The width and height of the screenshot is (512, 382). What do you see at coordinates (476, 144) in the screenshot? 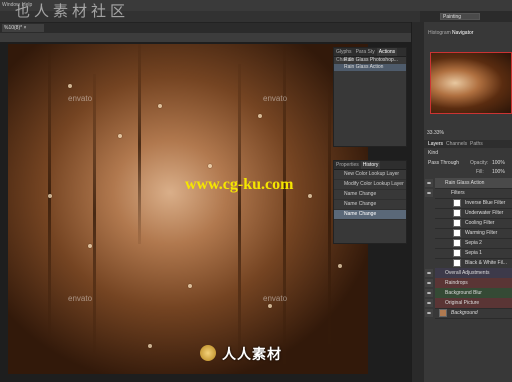
I see `tab-paths: Paths` at bounding box center [476, 144].